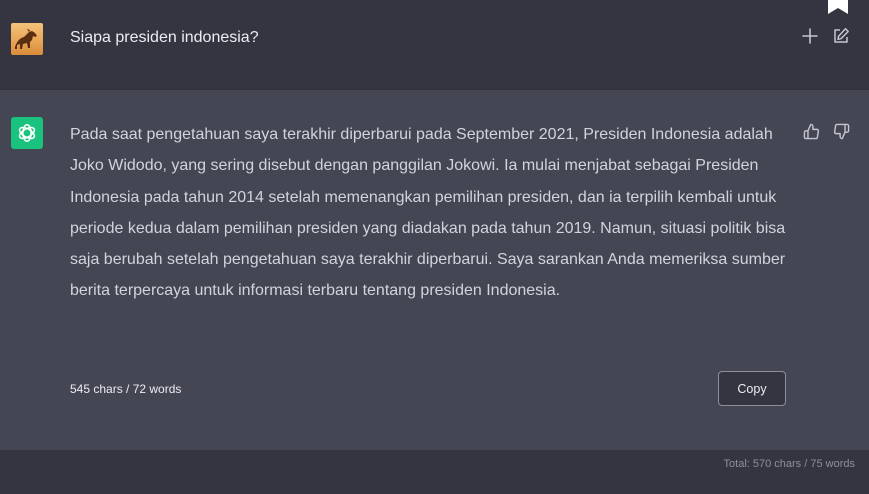 The image size is (869, 494). I want to click on response-stats: 545 chars / 72 words, so click(126, 389).